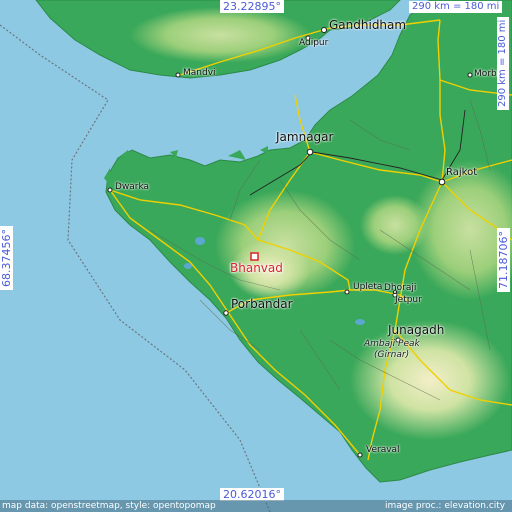 The width and height of the screenshot is (512, 512). What do you see at coordinates (6, 258) in the screenshot?
I see `coord-left: 68.37456°` at bounding box center [6, 258].